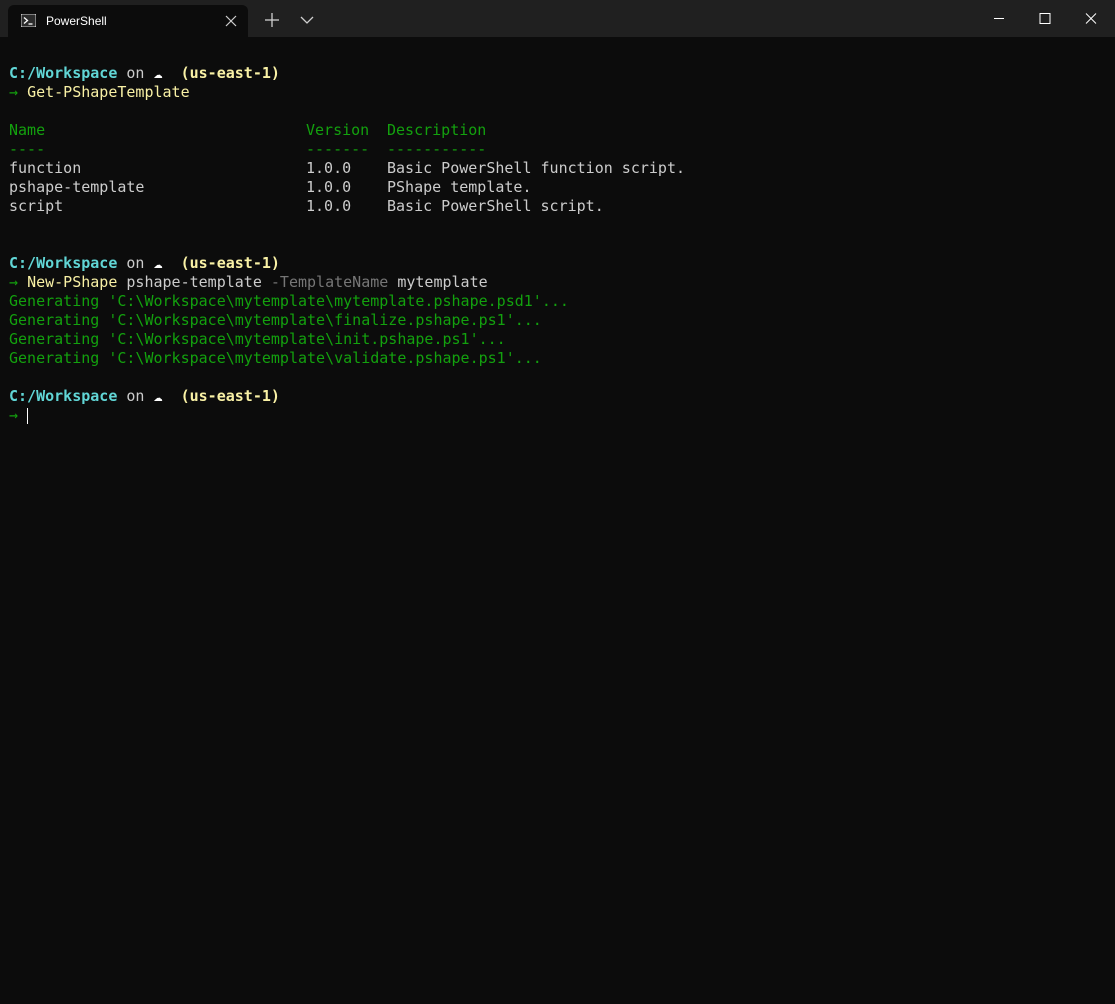 This screenshot has width=1115, height=1004. I want to click on table-cell-description: Basic PowerShell function script., so click(536, 168).